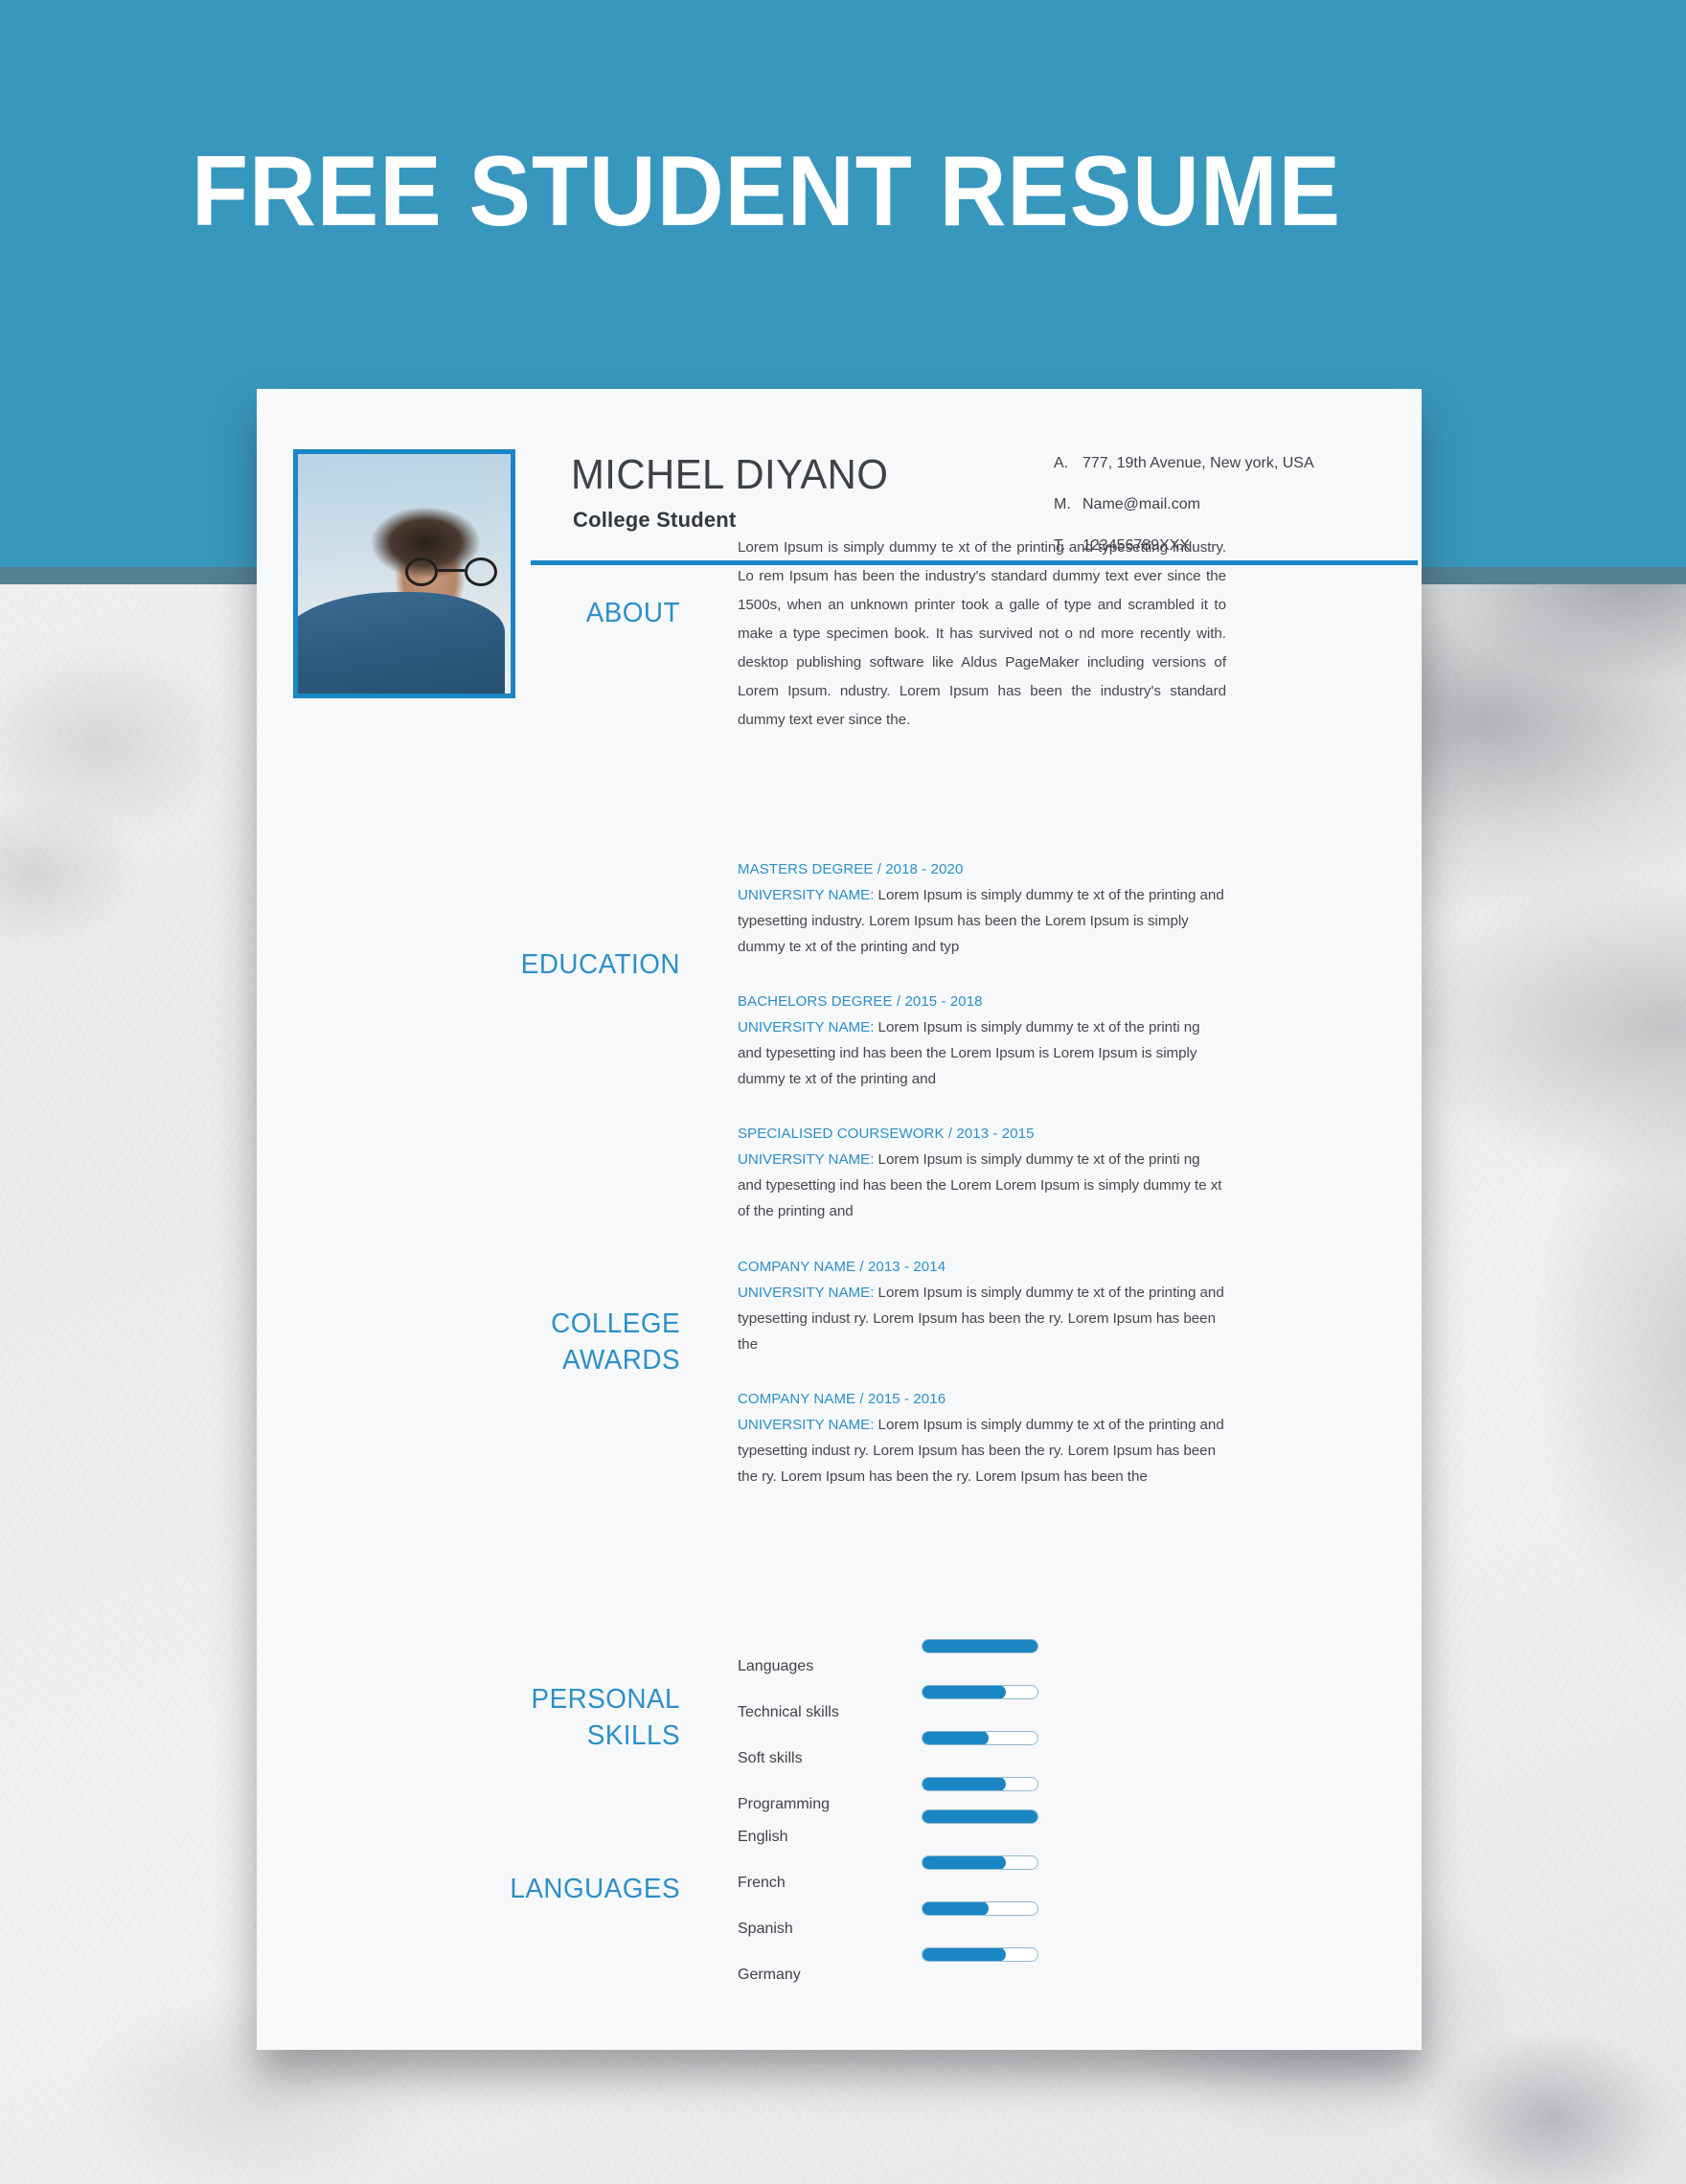 This screenshot has width=1686, height=2184. Describe the element at coordinates (620, 1361) in the screenshot. I see `section-title-awards-line2: AWARDS` at that location.